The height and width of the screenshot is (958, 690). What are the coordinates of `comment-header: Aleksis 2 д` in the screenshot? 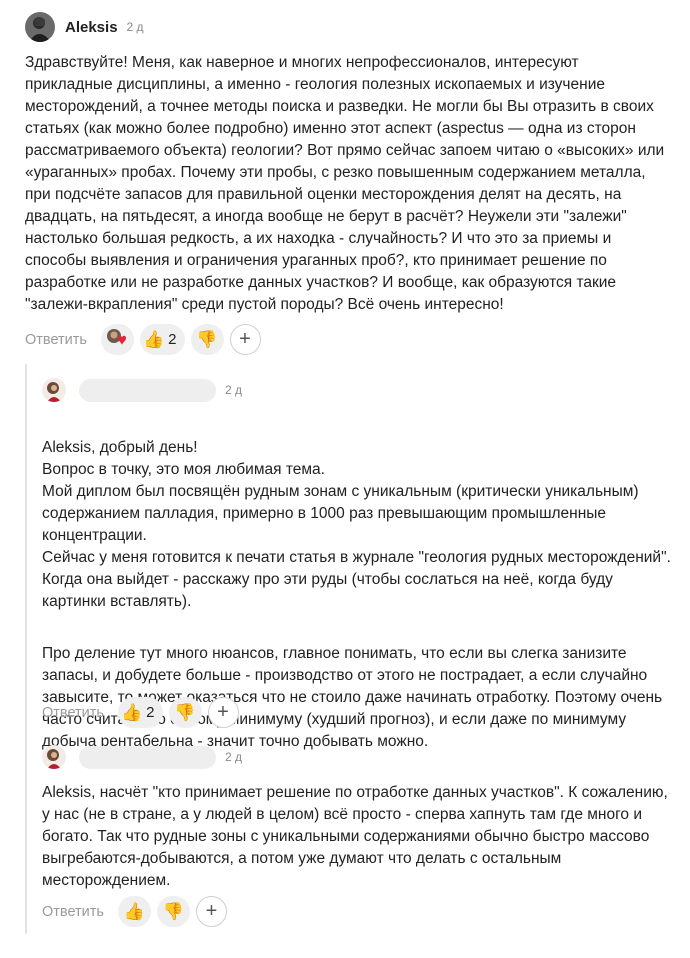 It's located at (347, 27).